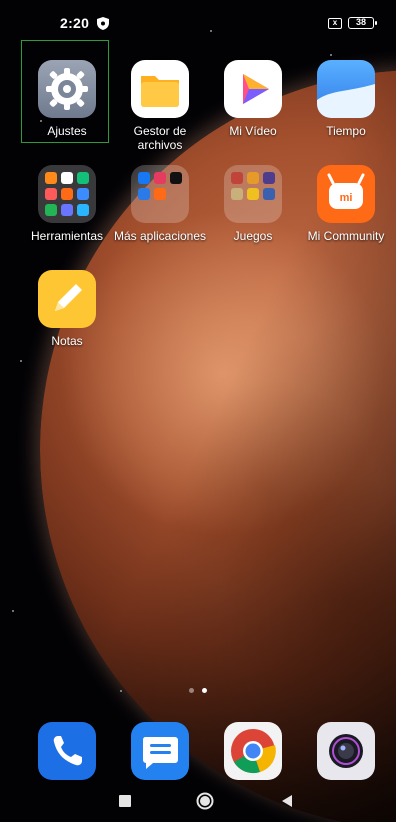 This screenshot has width=396, height=822. Describe the element at coordinates (335, 23) in the screenshot. I see `no-sim-icon: x` at that location.